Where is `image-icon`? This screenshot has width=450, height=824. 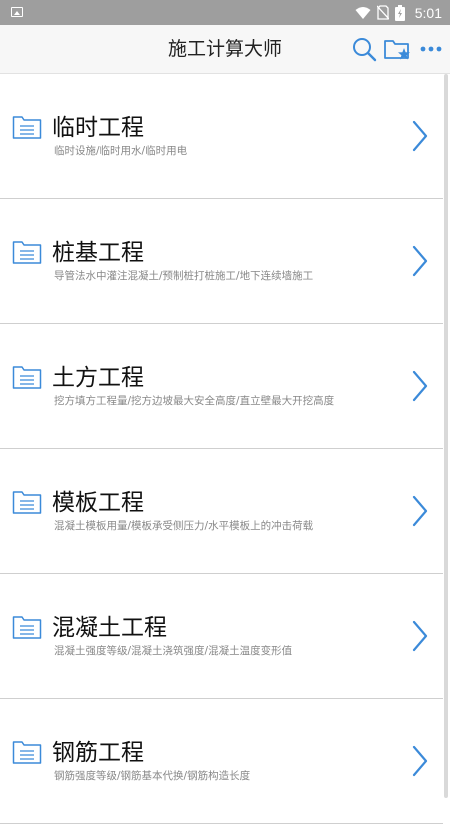 image-icon is located at coordinates (17, 12).